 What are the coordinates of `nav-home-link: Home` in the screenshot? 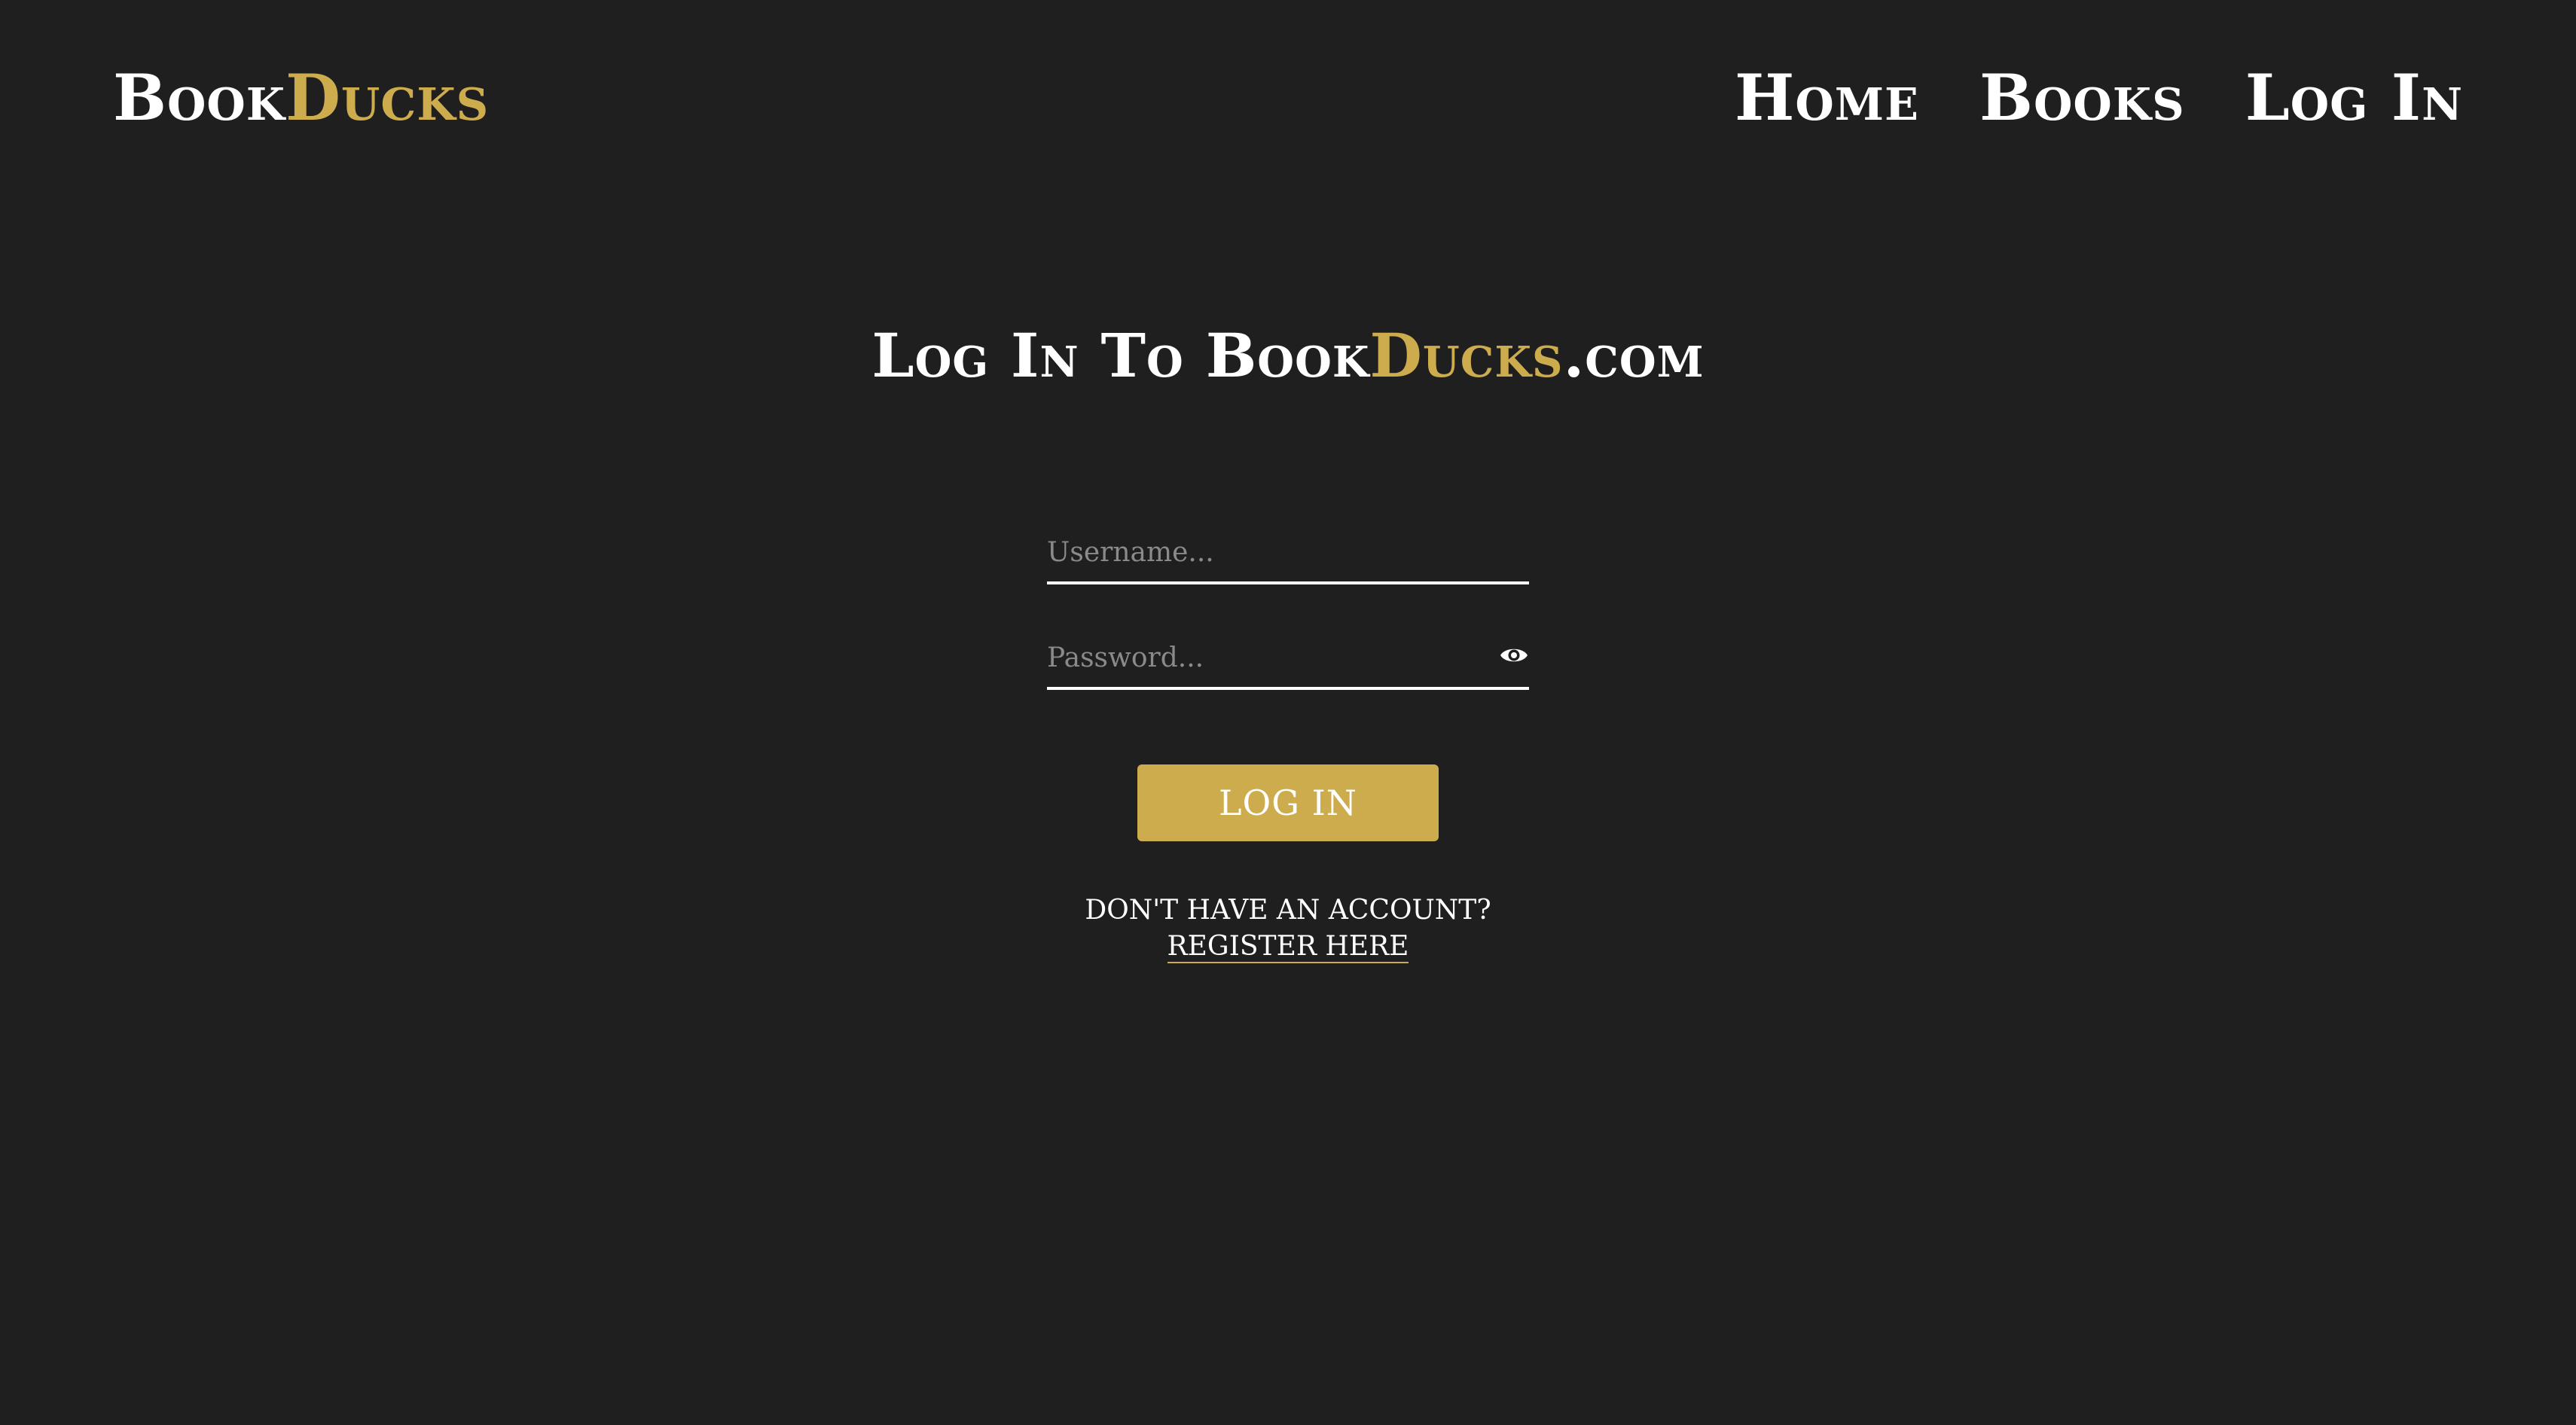 It's located at (1827, 98).